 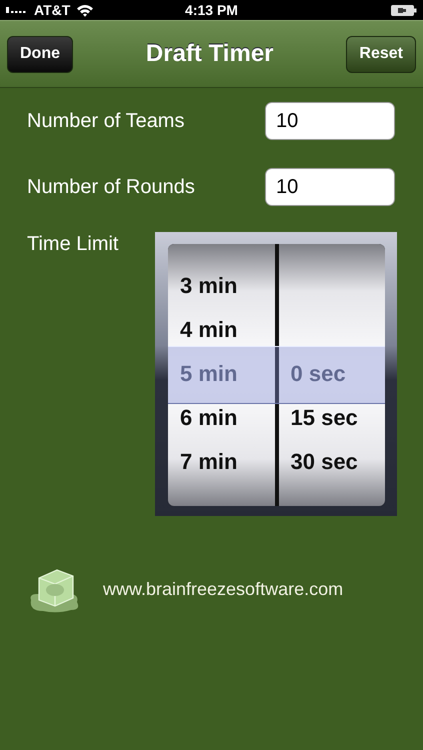 I want to click on picker-item: 15 sec, so click(x=331, y=418).